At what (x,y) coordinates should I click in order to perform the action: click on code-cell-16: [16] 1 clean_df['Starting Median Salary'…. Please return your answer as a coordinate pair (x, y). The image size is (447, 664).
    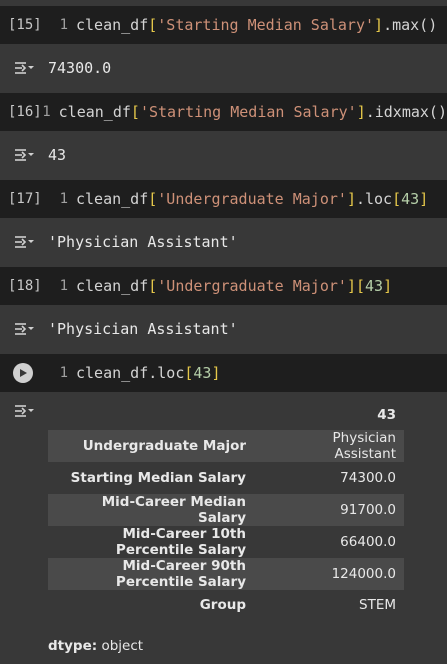
    Looking at the image, I should click on (223, 112).